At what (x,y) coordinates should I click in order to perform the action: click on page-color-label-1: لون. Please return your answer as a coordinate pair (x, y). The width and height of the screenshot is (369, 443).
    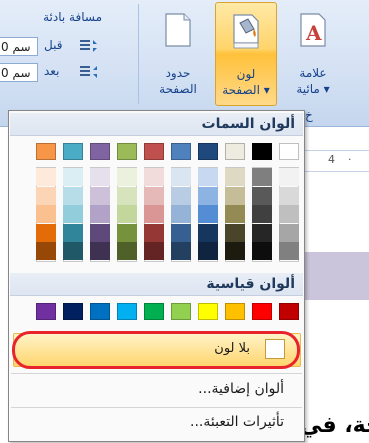
    Looking at the image, I should click on (246, 74).